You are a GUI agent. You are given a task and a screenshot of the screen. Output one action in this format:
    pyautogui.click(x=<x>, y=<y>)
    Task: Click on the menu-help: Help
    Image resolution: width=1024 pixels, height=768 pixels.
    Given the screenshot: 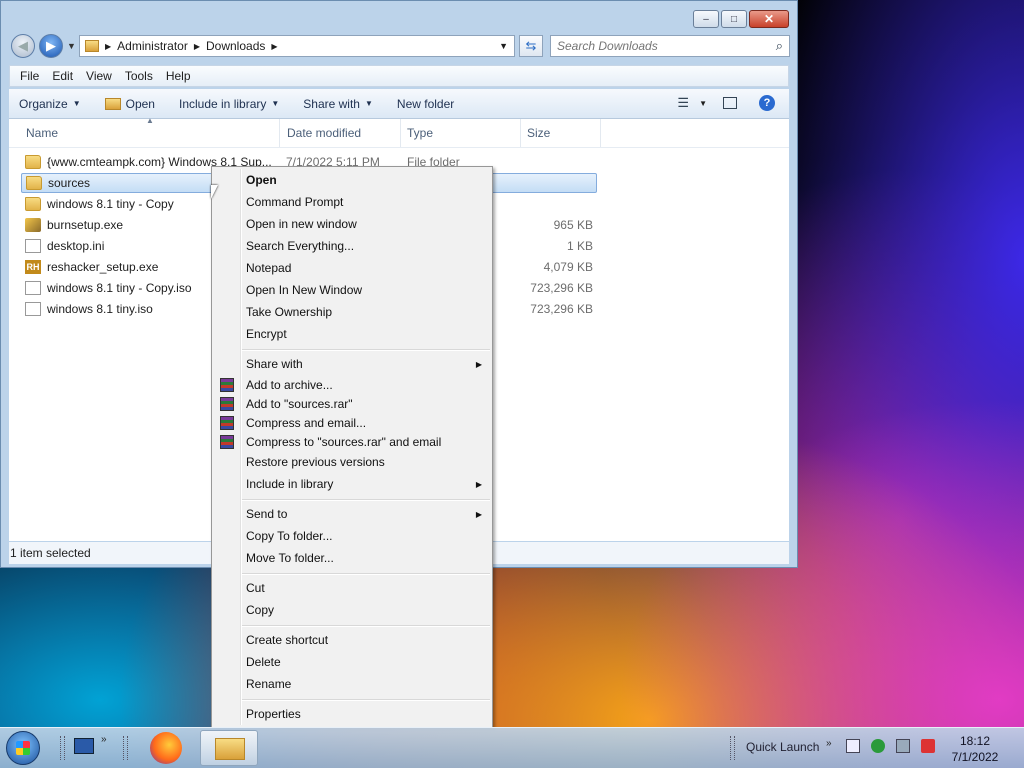 What is the action you would take?
    pyautogui.click(x=178, y=76)
    